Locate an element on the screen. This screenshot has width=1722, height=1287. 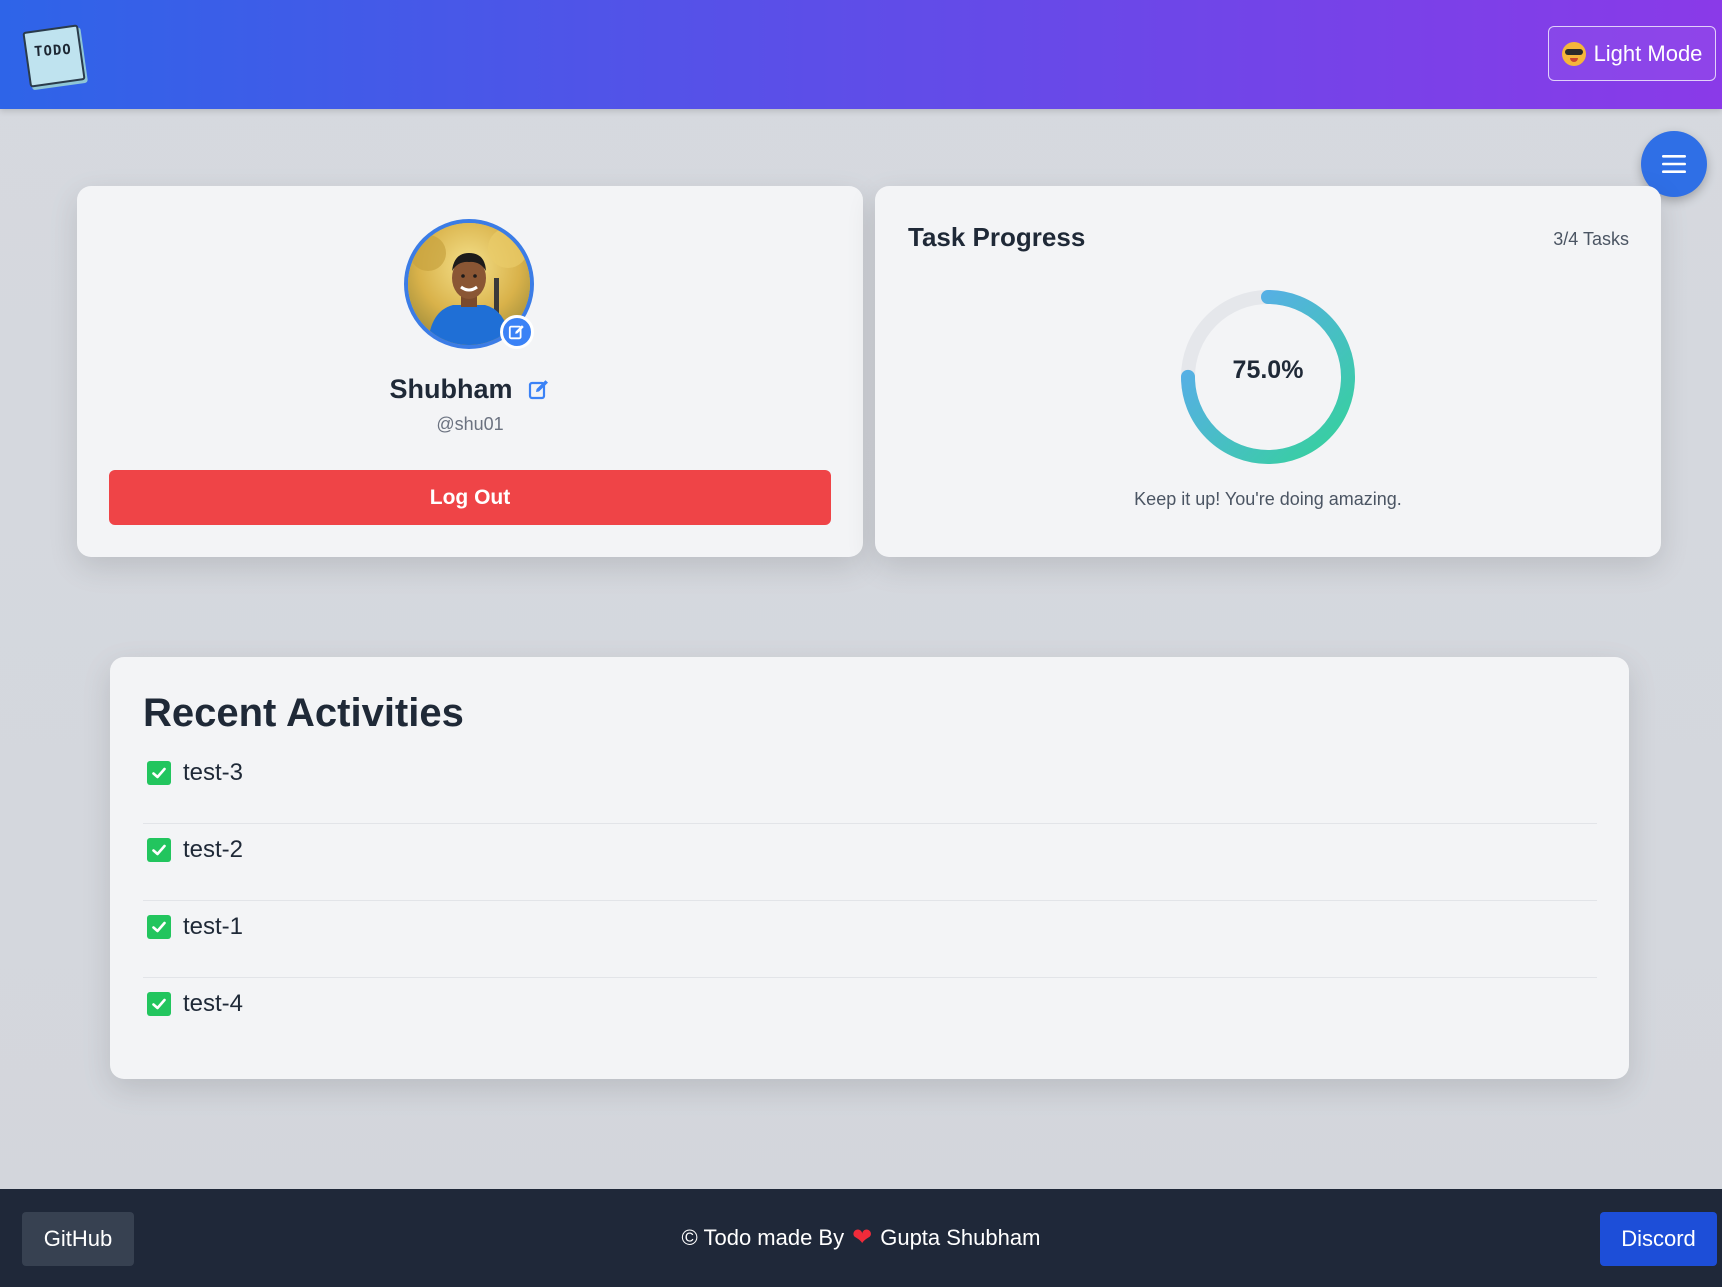
heart-icon: ❤ is located at coordinates (862, 1237).